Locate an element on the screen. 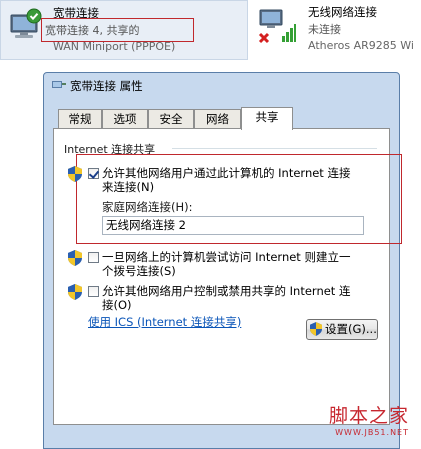 This screenshot has height=449, width=421. dialog-titlebar: 宽带连接 属性 is located at coordinates (221, 85).